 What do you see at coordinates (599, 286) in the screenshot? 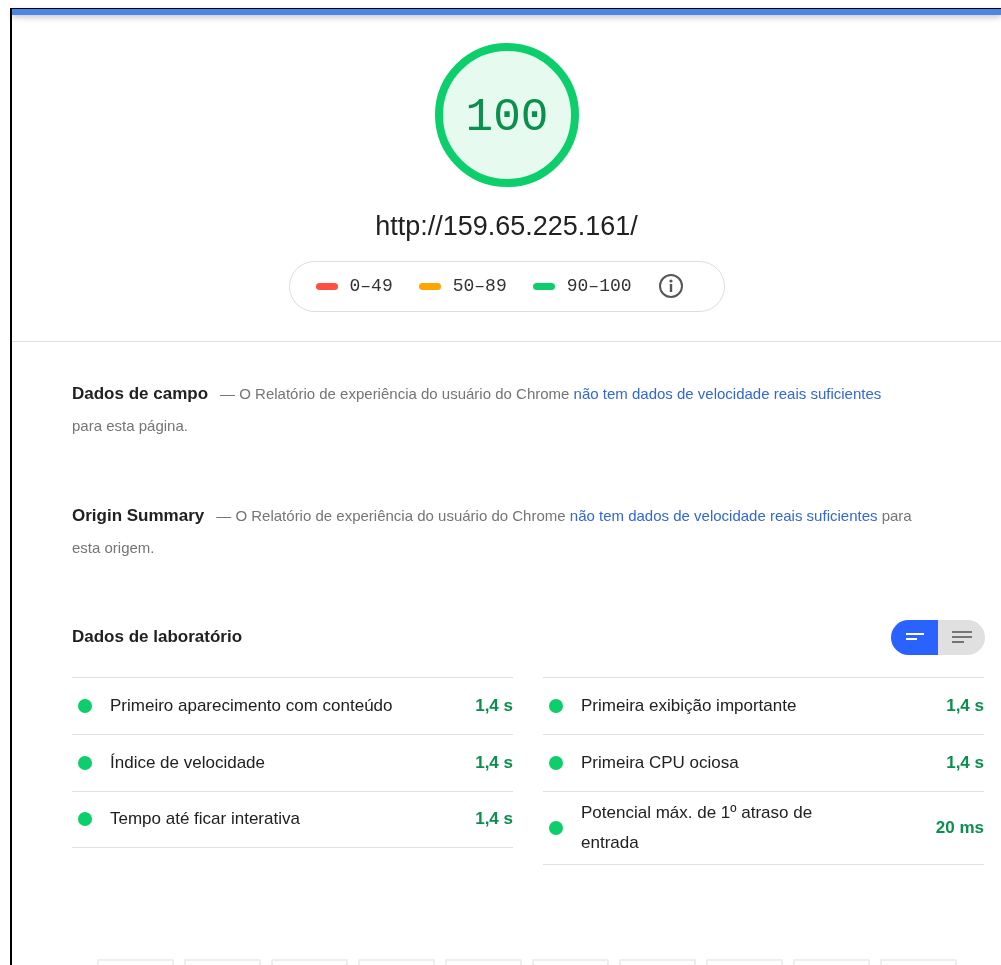
I see `range-label: 90–100` at bounding box center [599, 286].